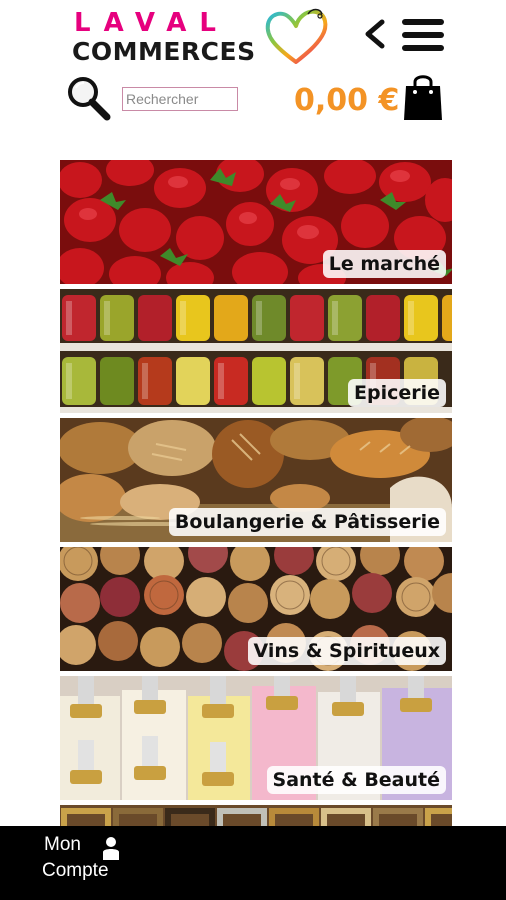 This screenshot has width=506, height=900. What do you see at coordinates (75, 870) in the screenshot?
I see `account-label-line2: Compte` at bounding box center [75, 870].